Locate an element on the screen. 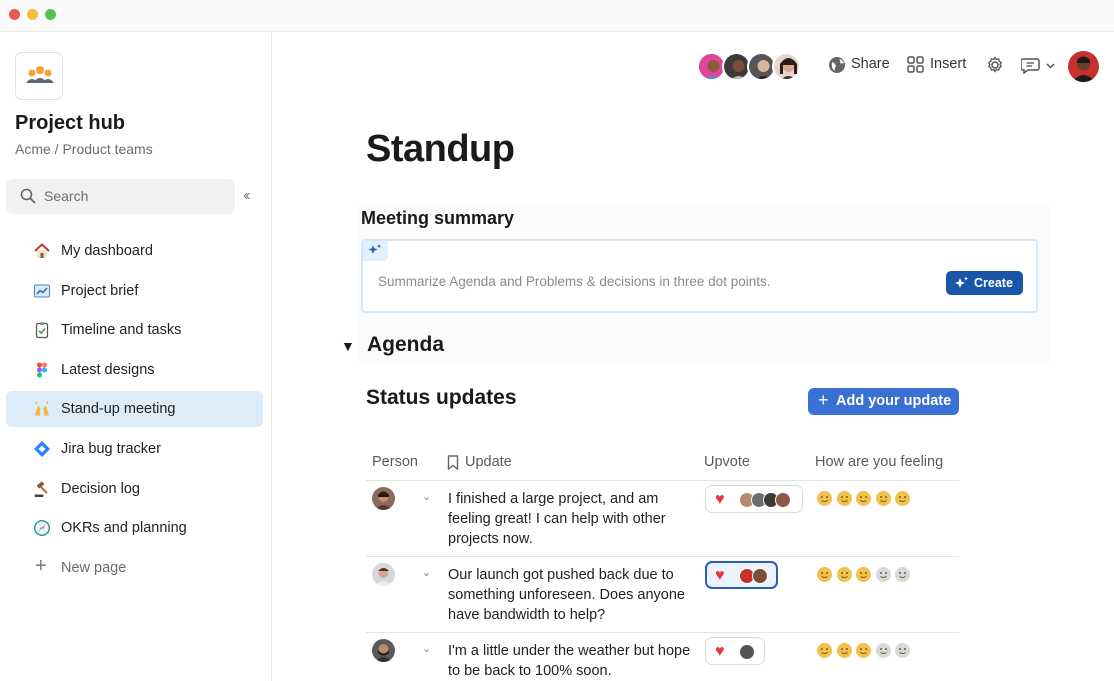  upvote-button-selected: ♥ is located at coordinates (741, 575).